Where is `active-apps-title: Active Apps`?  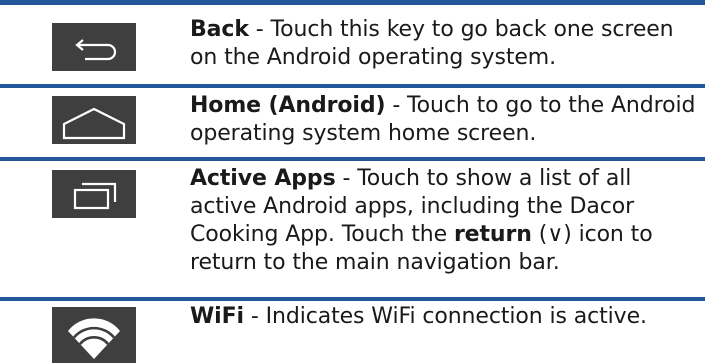
active-apps-title: Active Apps is located at coordinates (263, 178).